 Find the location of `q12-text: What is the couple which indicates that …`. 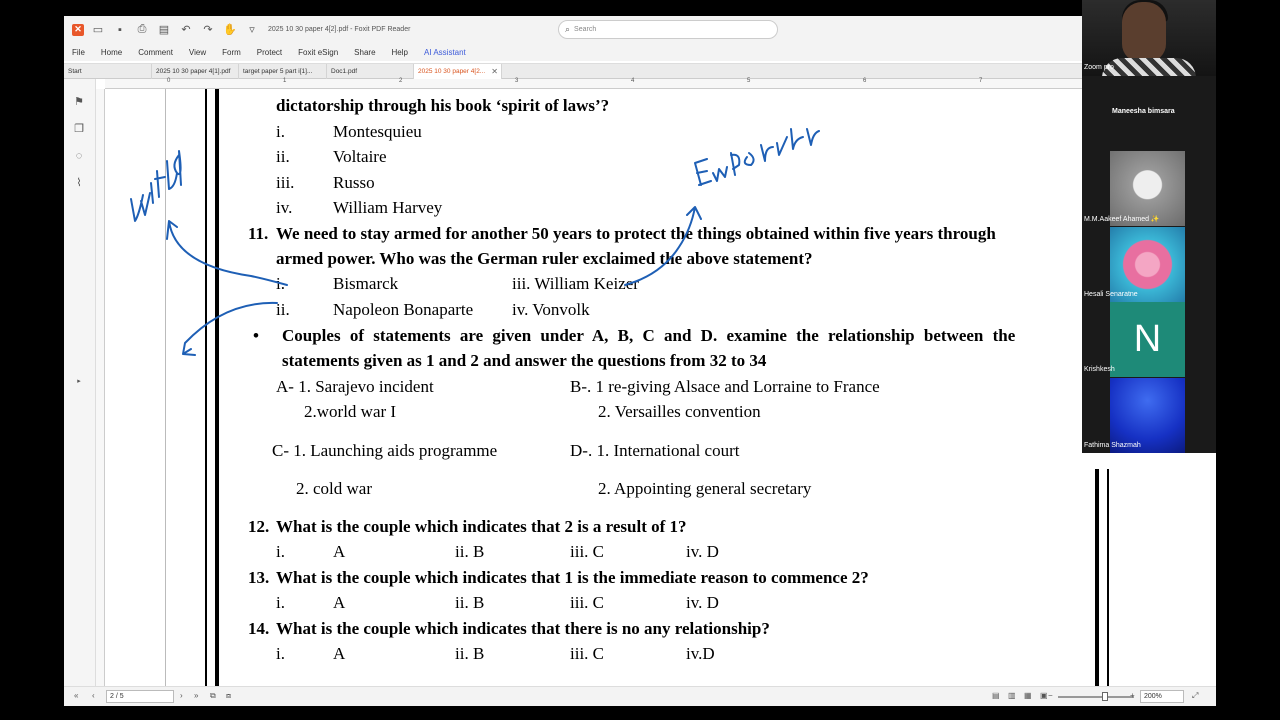

q12-text: What is the couple which indicates that … is located at coordinates (481, 526).